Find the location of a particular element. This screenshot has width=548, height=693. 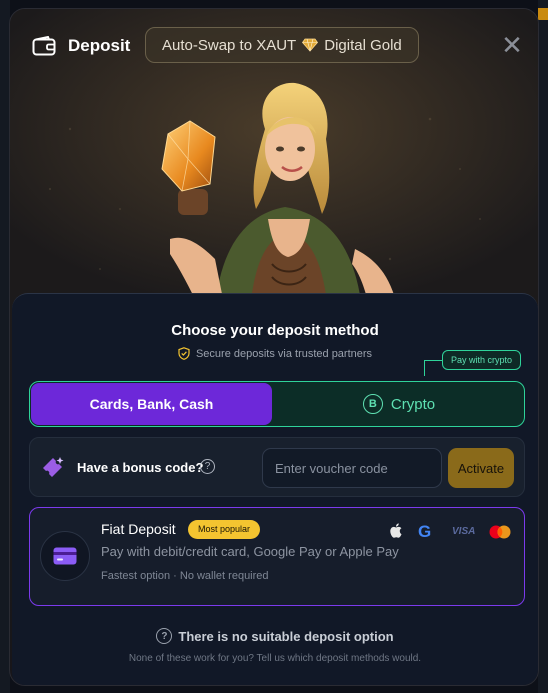

google-icon: G is located at coordinates (425, 531).